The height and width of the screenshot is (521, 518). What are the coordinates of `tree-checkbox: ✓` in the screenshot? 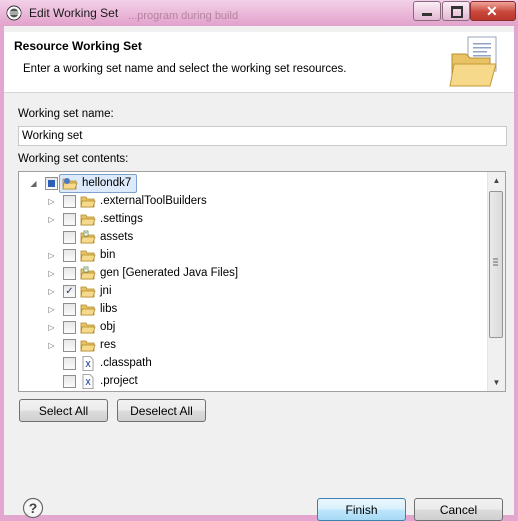 It's located at (69, 291).